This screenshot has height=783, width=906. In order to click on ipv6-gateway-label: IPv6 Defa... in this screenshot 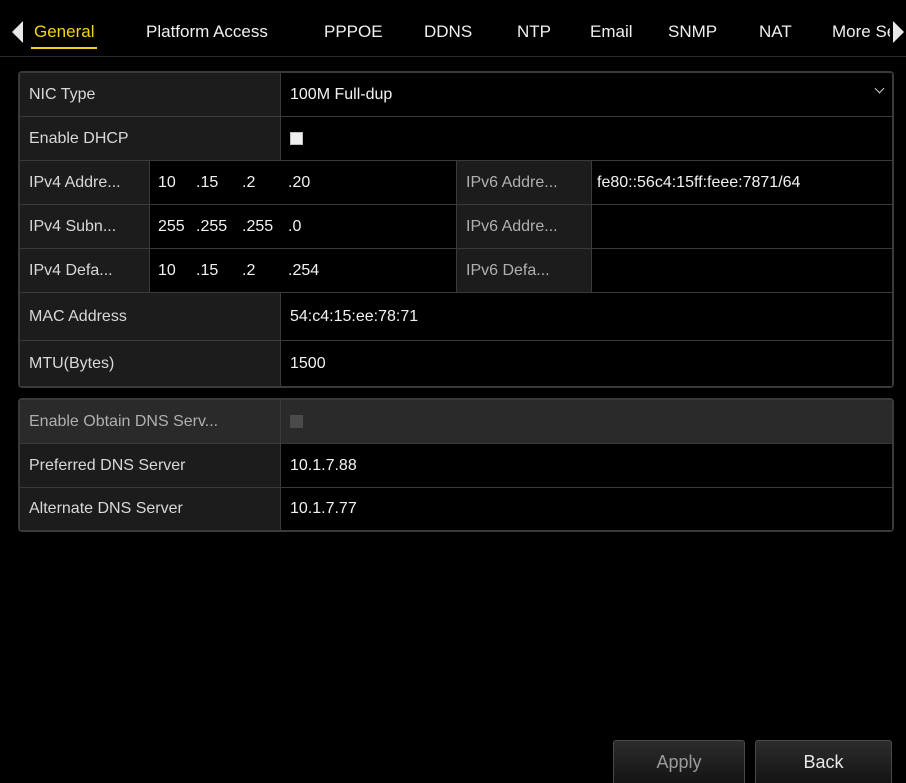, I will do `click(524, 270)`.